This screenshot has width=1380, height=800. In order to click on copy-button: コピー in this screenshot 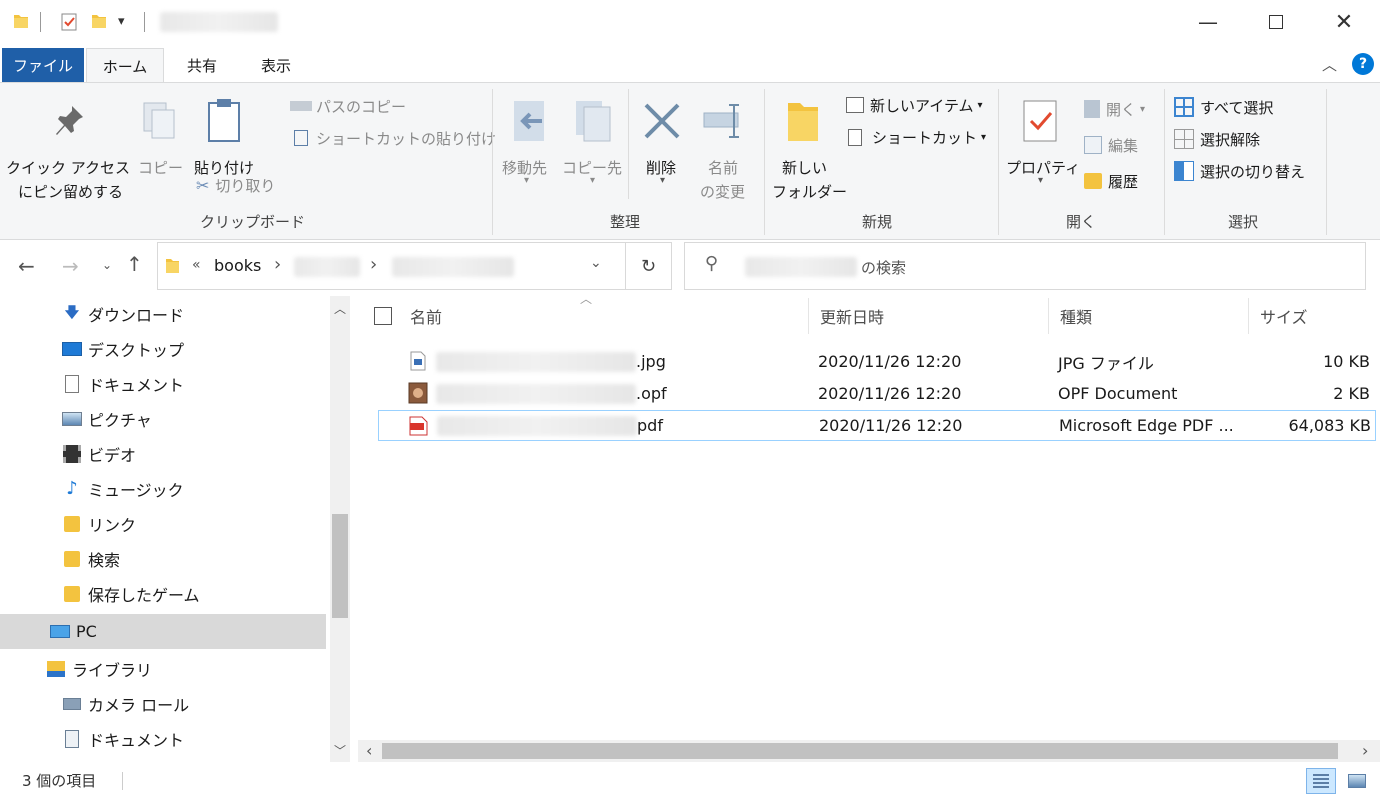, I will do `click(159, 138)`.